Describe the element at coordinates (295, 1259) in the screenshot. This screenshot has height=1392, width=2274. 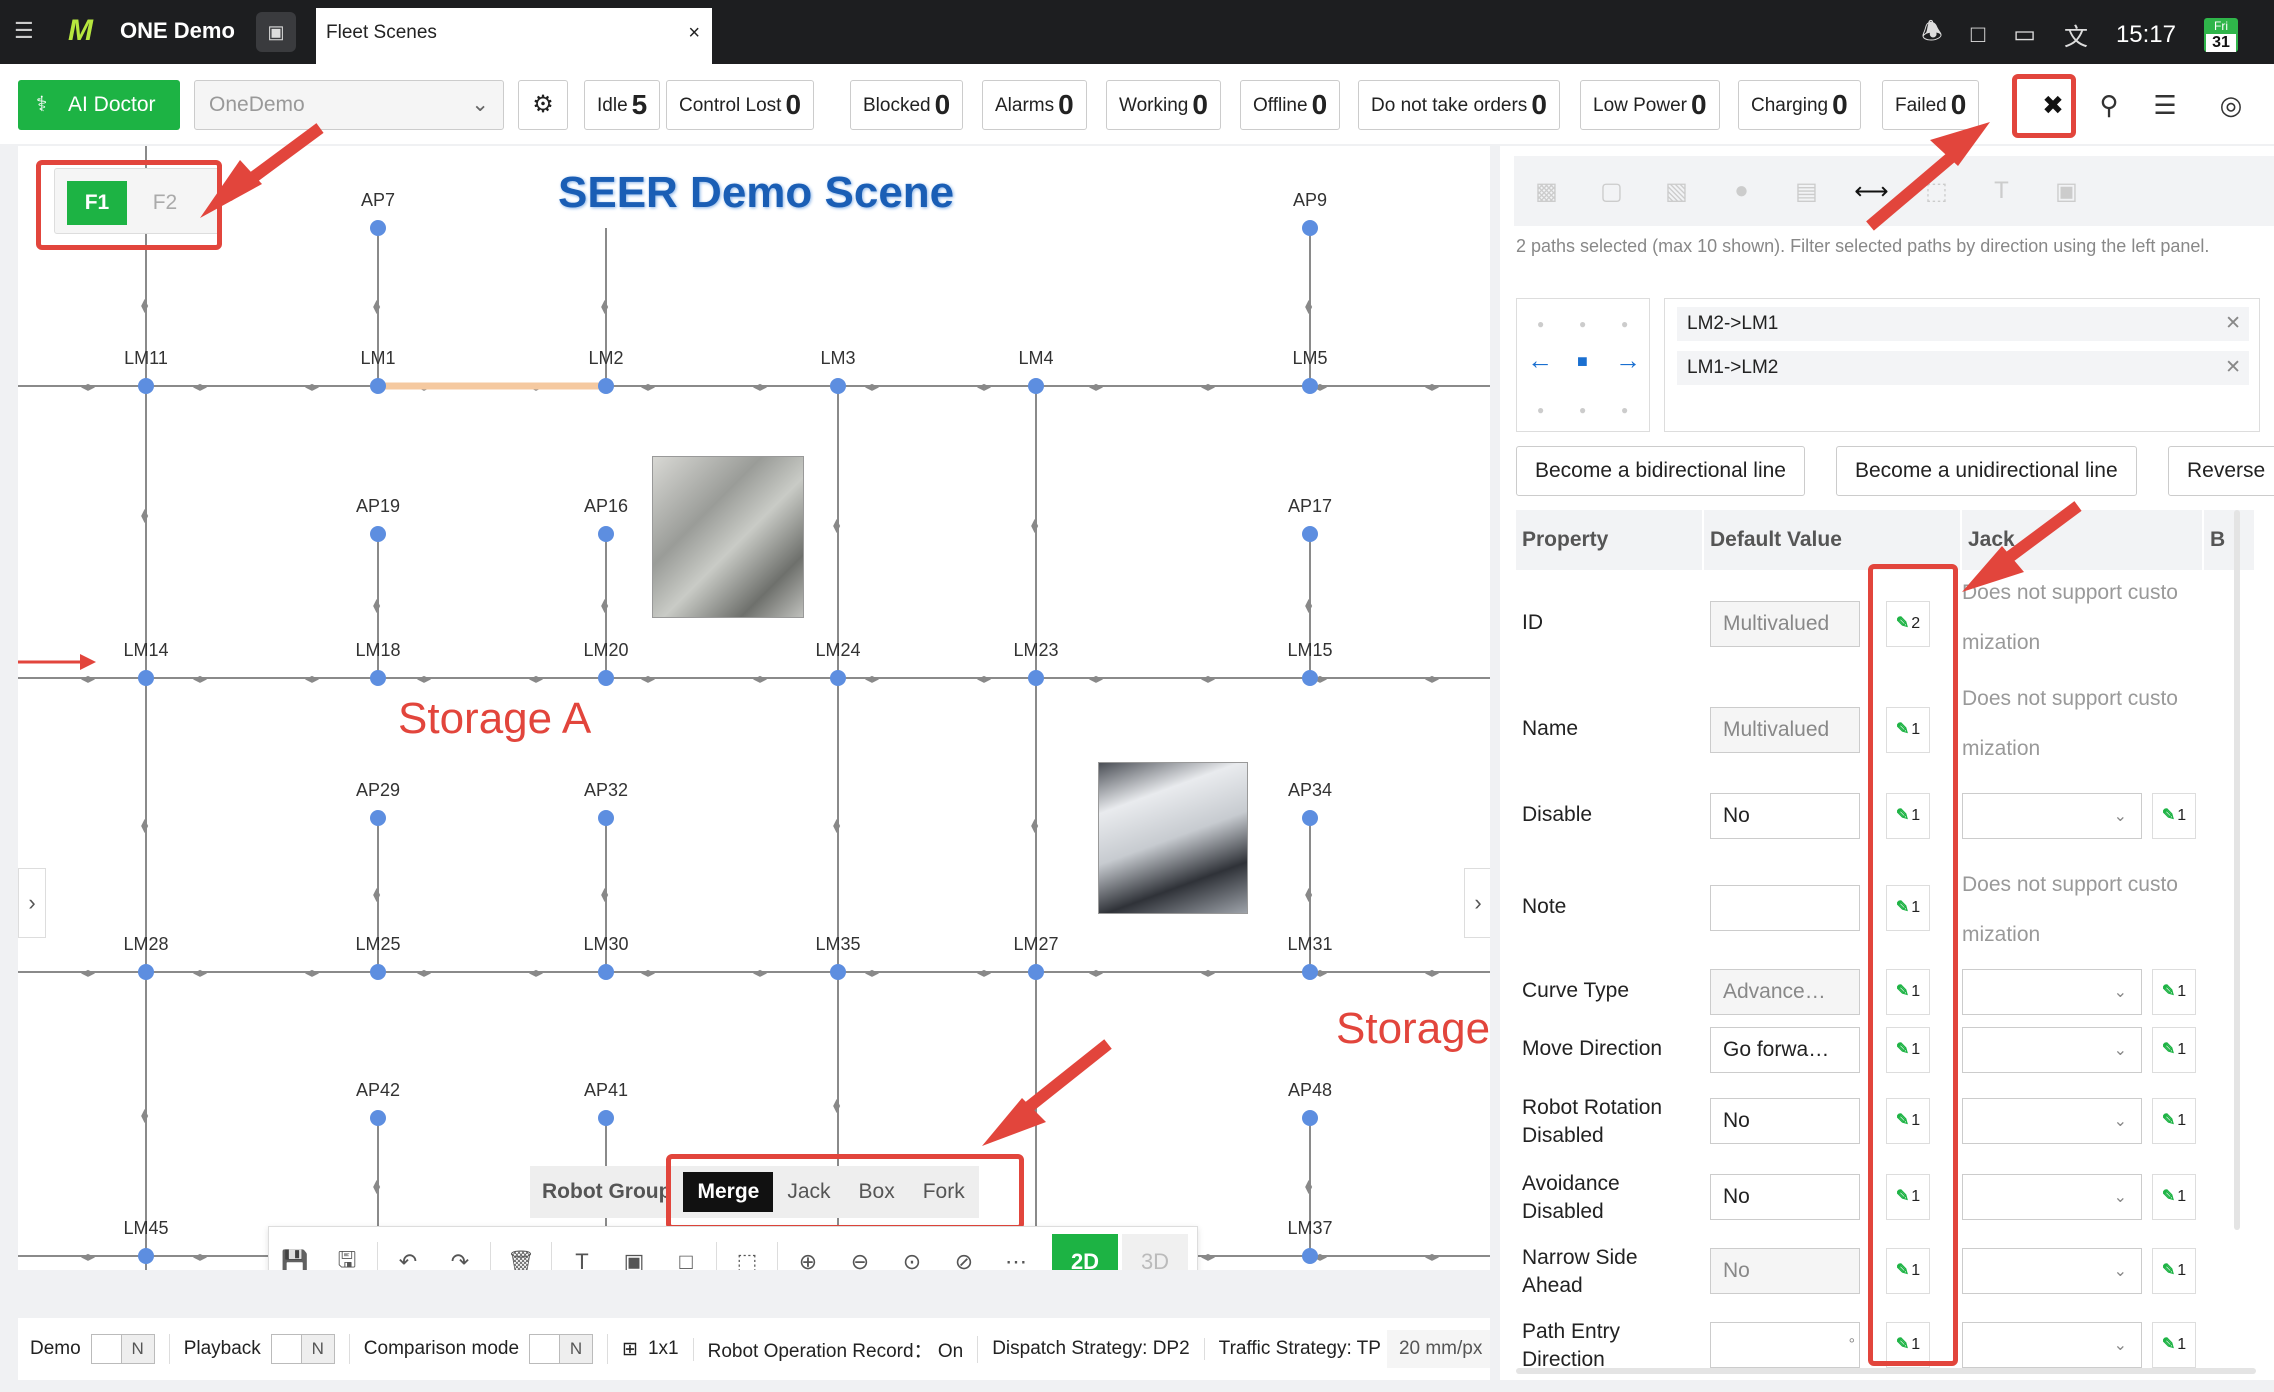
I see `save-icon: 💾` at that location.